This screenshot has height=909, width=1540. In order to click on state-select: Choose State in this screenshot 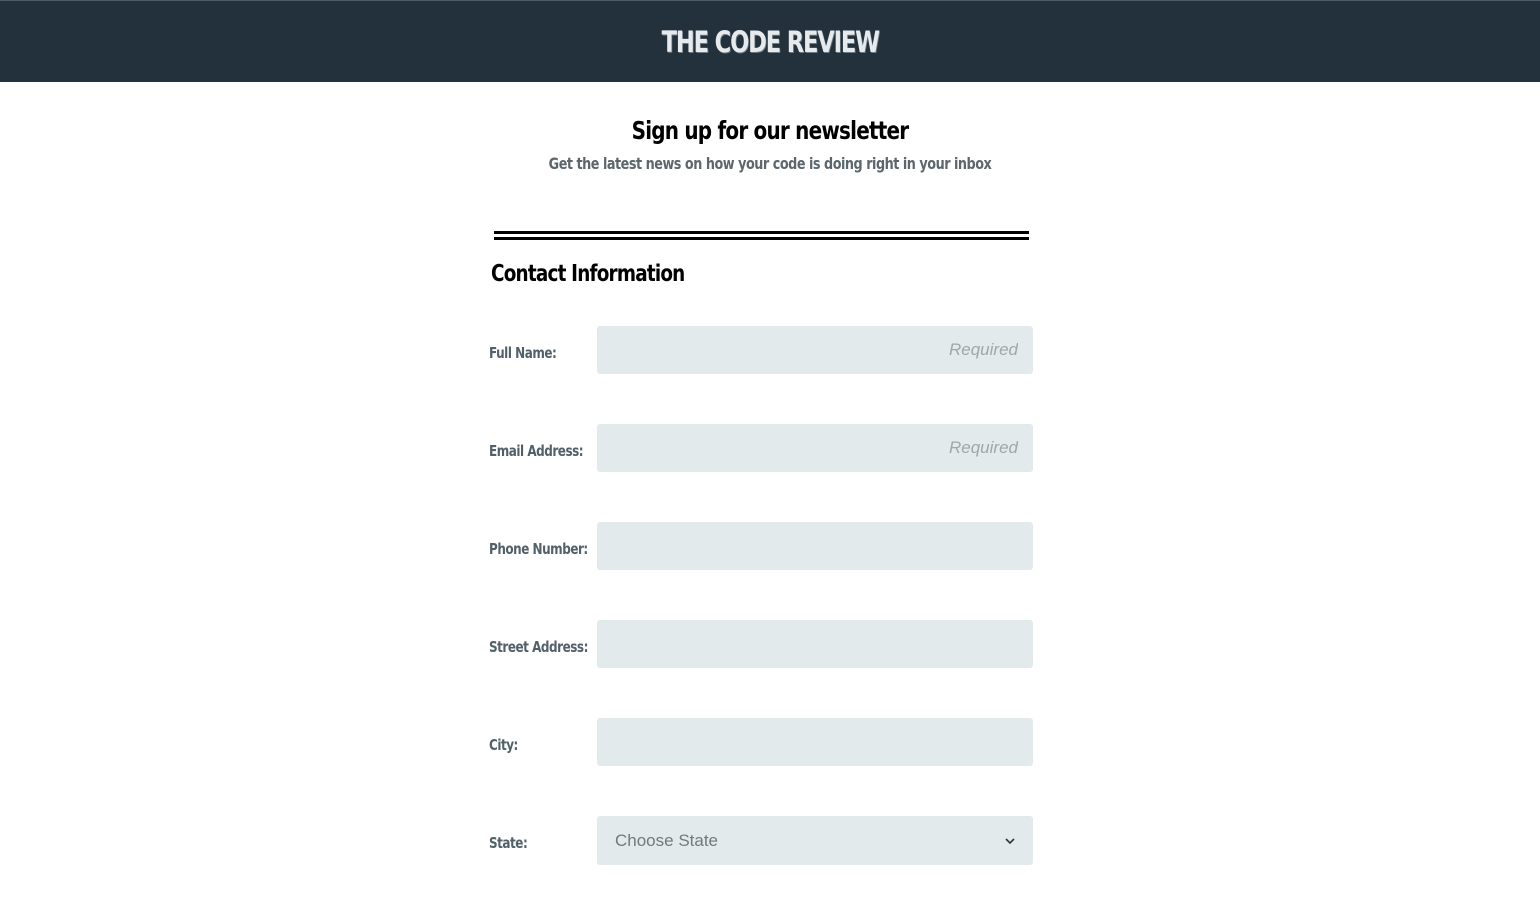, I will do `click(815, 840)`.